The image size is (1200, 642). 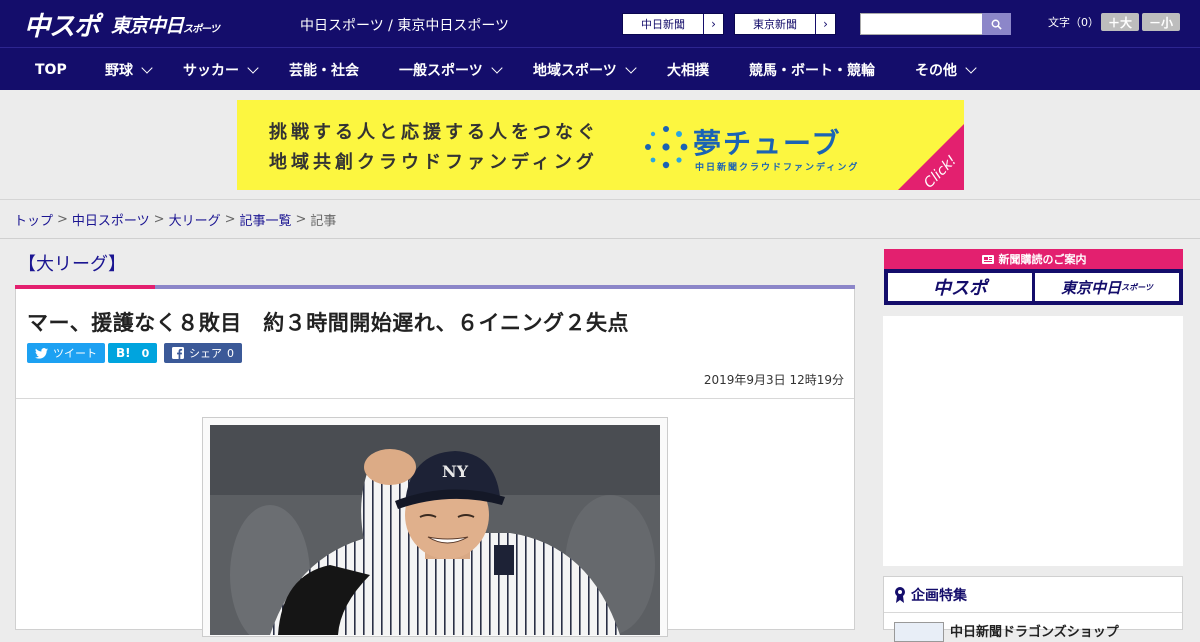 I want to click on article-divider, so click(x=435, y=398).